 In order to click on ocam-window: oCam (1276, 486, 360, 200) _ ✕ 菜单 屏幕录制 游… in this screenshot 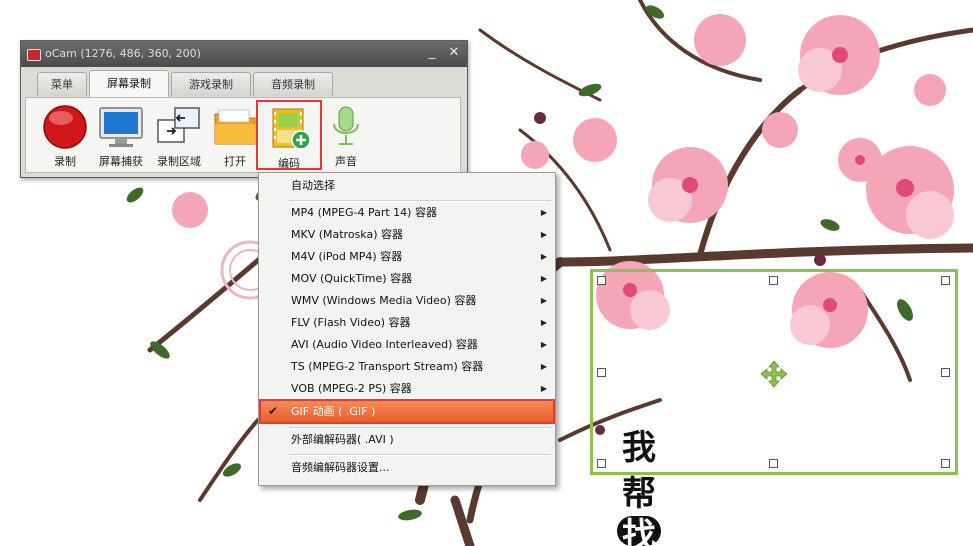, I will do `click(244, 109)`.